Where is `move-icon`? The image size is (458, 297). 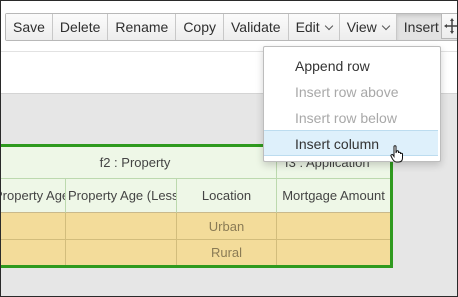
move-icon is located at coordinates (450, 26).